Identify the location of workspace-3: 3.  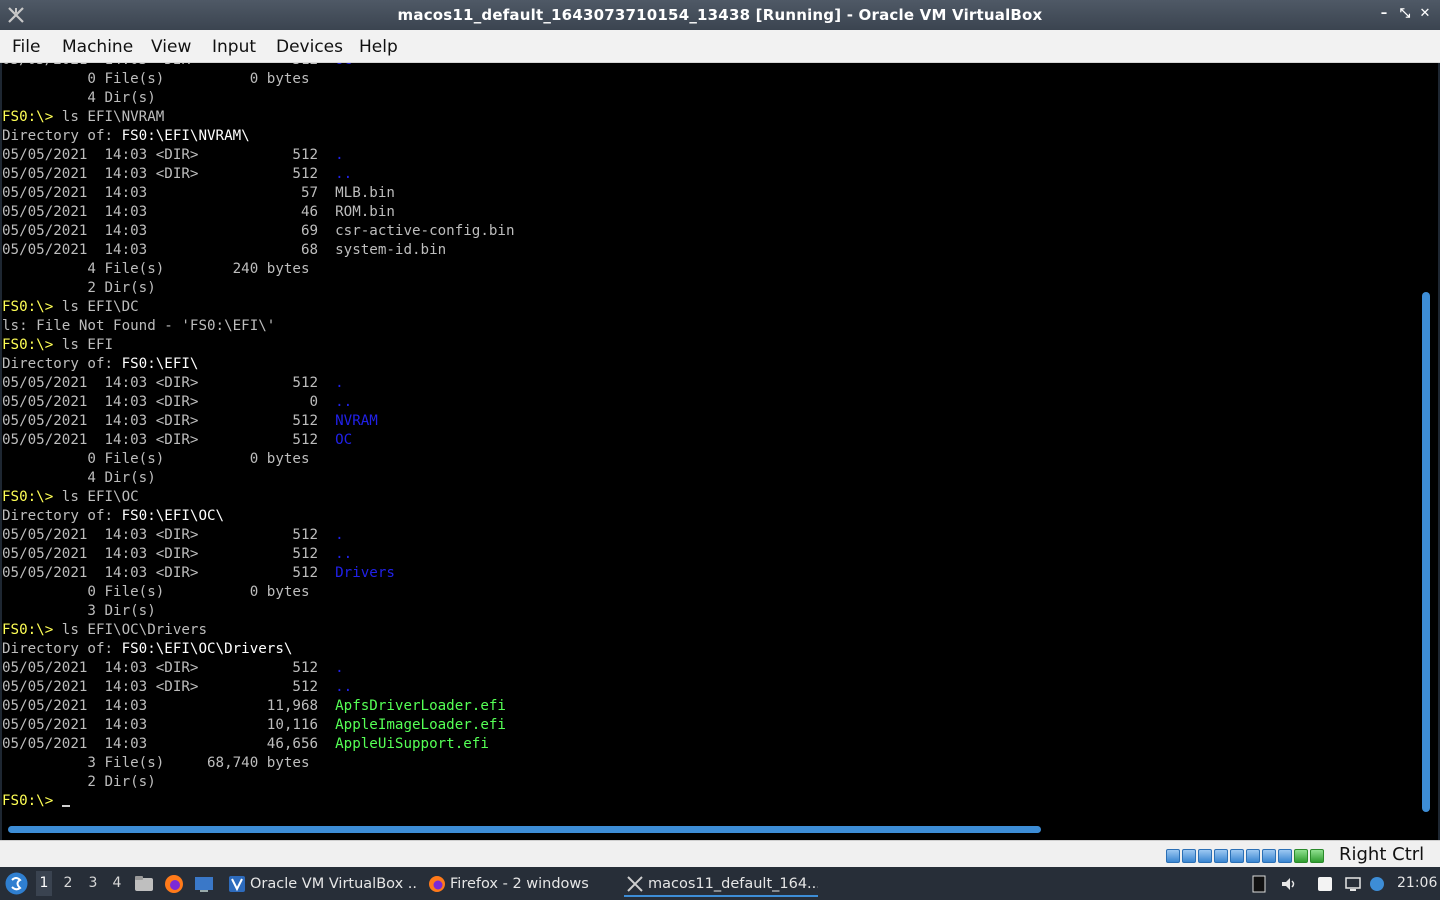
(93, 883).